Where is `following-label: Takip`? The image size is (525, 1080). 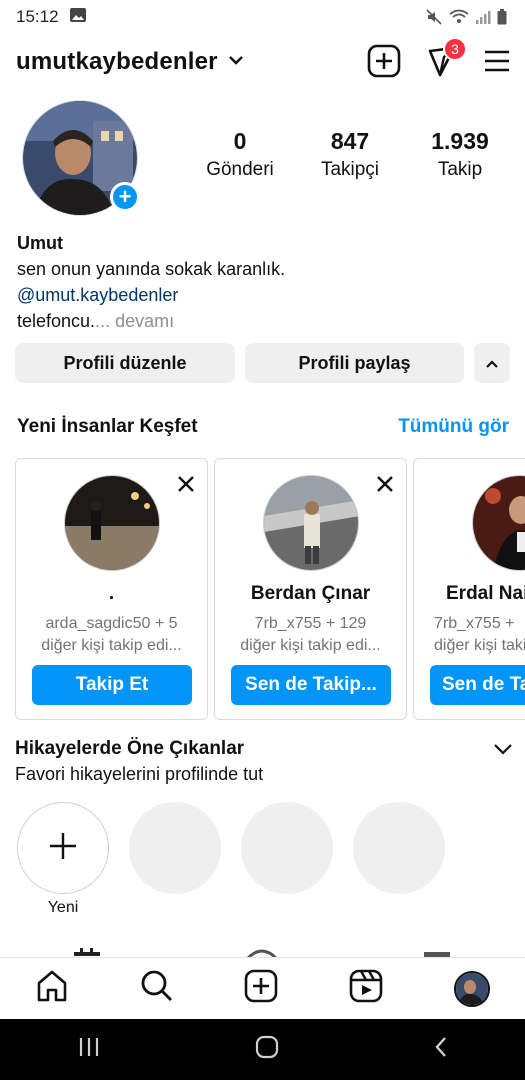
following-label: Takip is located at coordinates (460, 169).